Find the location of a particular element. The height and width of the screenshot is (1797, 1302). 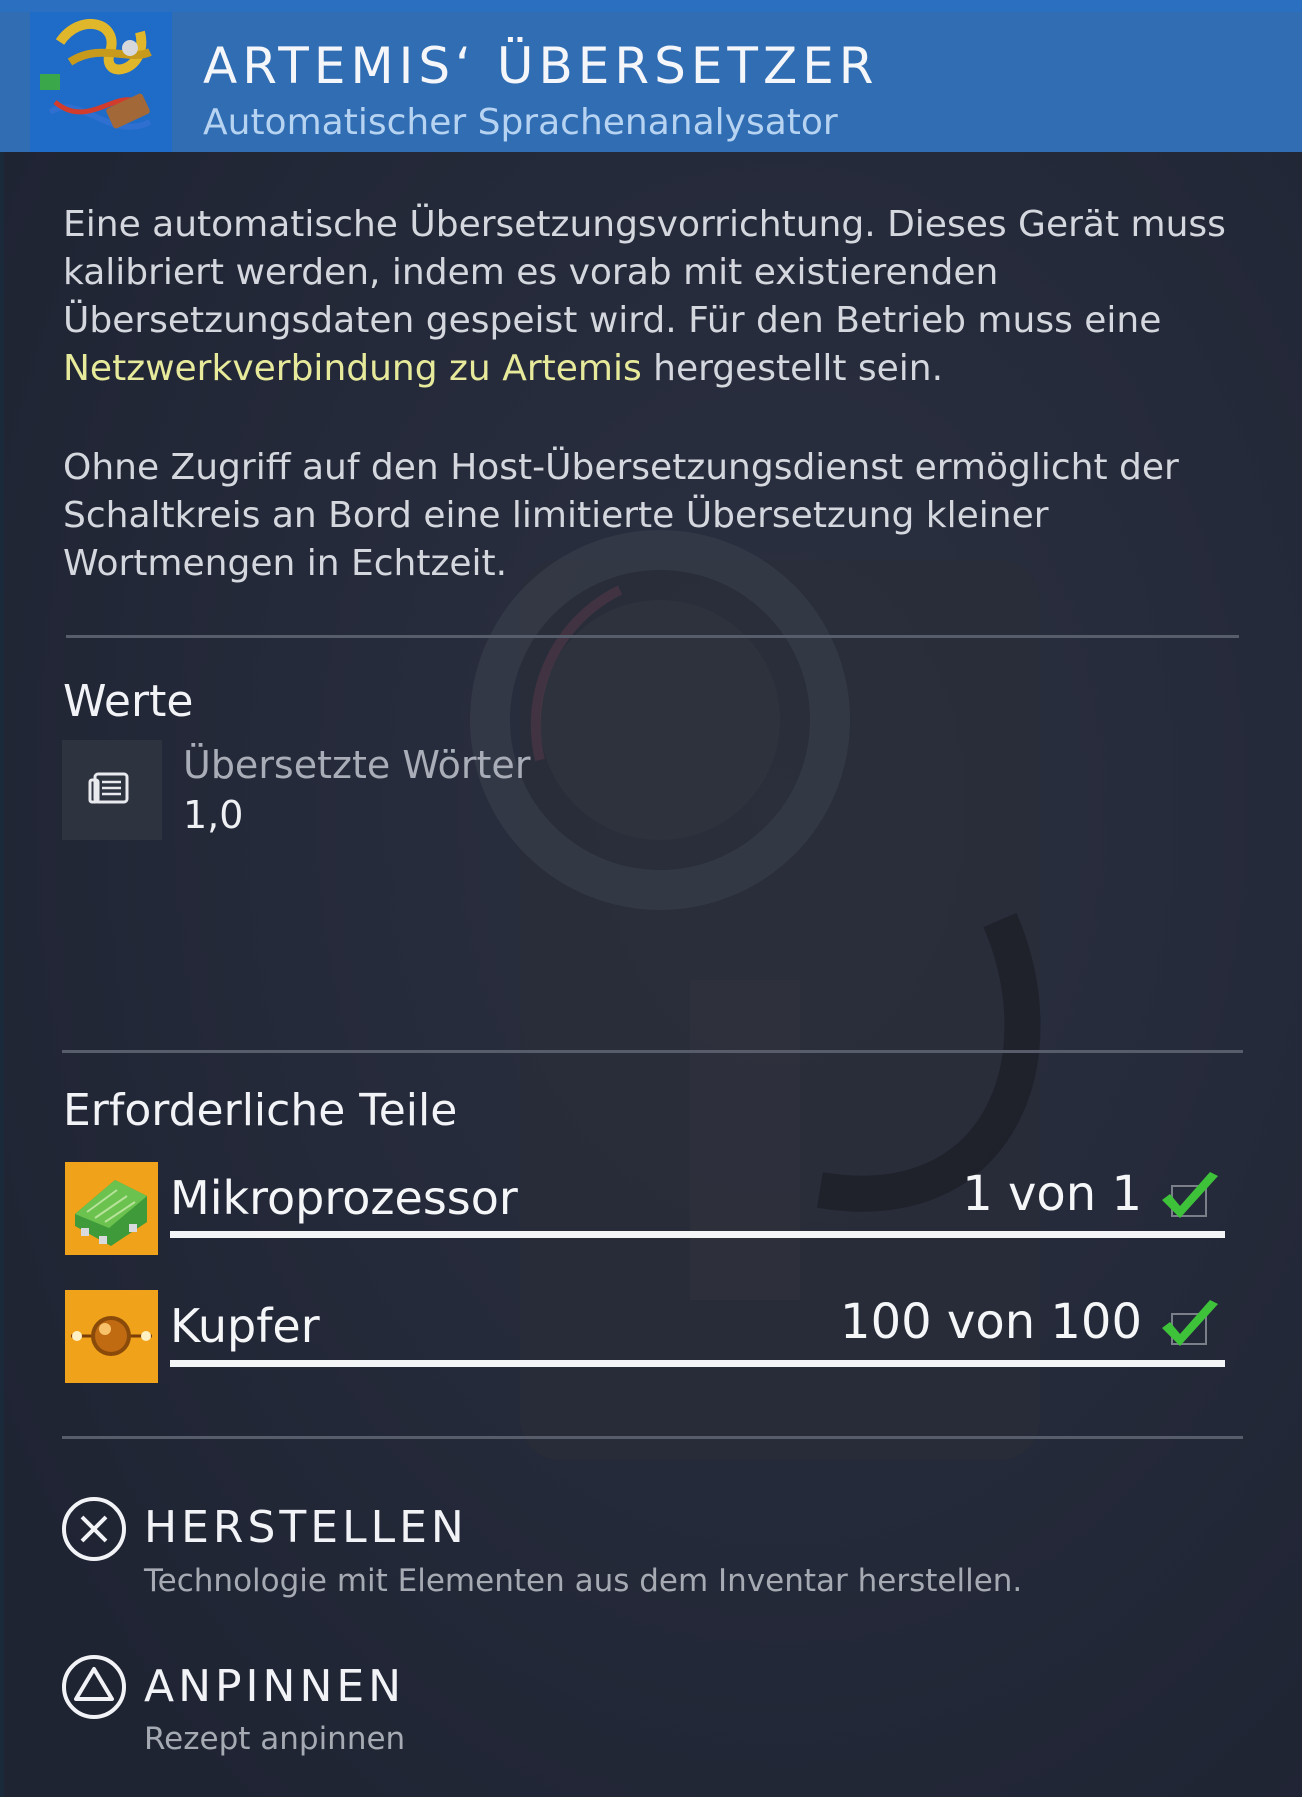

stat-label: Übersetzte Wörter is located at coordinates (357, 765).